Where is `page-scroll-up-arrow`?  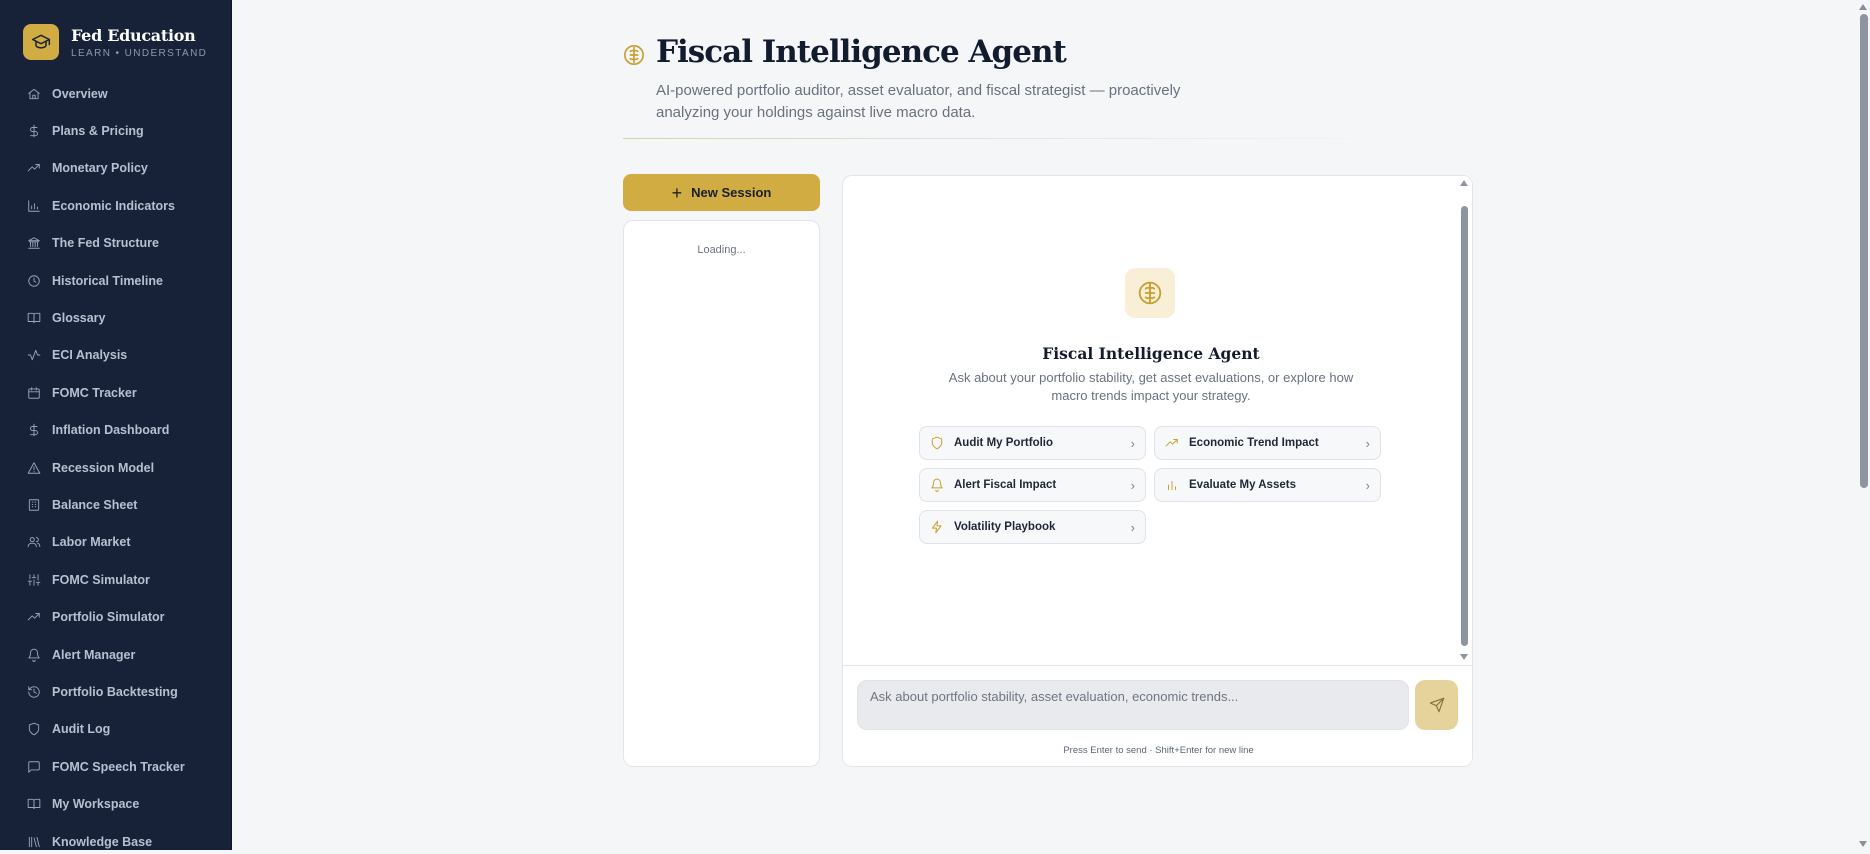 page-scroll-up-arrow is located at coordinates (1863, 7).